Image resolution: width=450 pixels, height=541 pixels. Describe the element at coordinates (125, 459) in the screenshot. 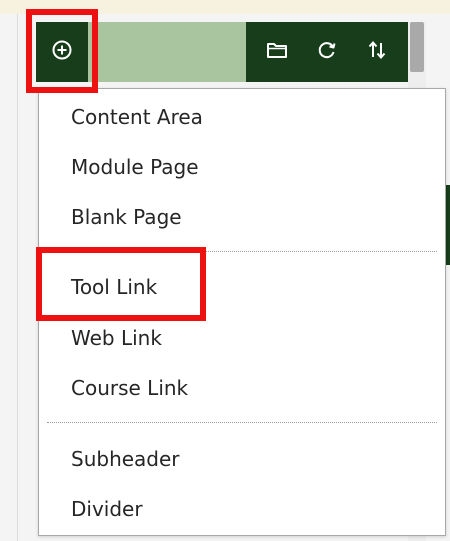

I see `menu-item-subheader: Subheader` at that location.